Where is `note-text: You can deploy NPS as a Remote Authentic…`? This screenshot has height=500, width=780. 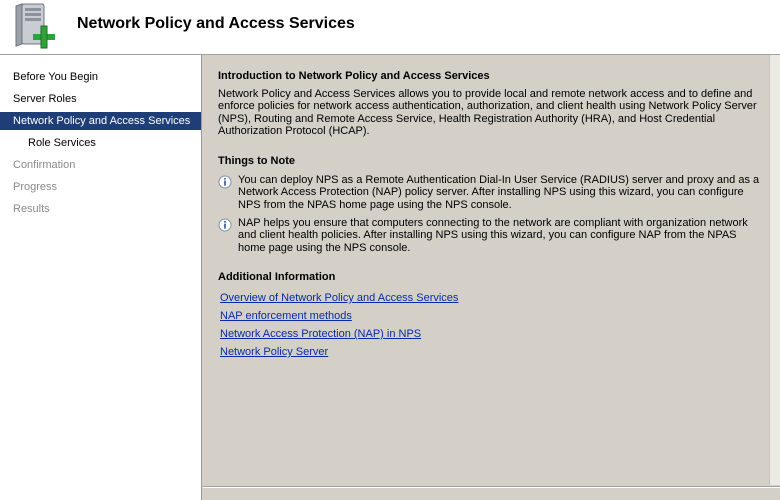
note-text: You can deploy NPS as a Remote Authentic… is located at coordinates (499, 192).